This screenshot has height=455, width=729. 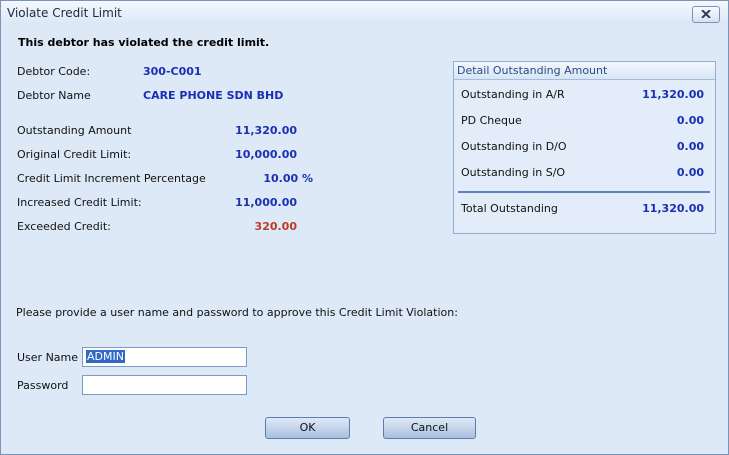 What do you see at coordinates (74, 130) in the screenshot?
I see `outstanding-amount-label: Outstanding Amount` at bounding box center [74, 130].